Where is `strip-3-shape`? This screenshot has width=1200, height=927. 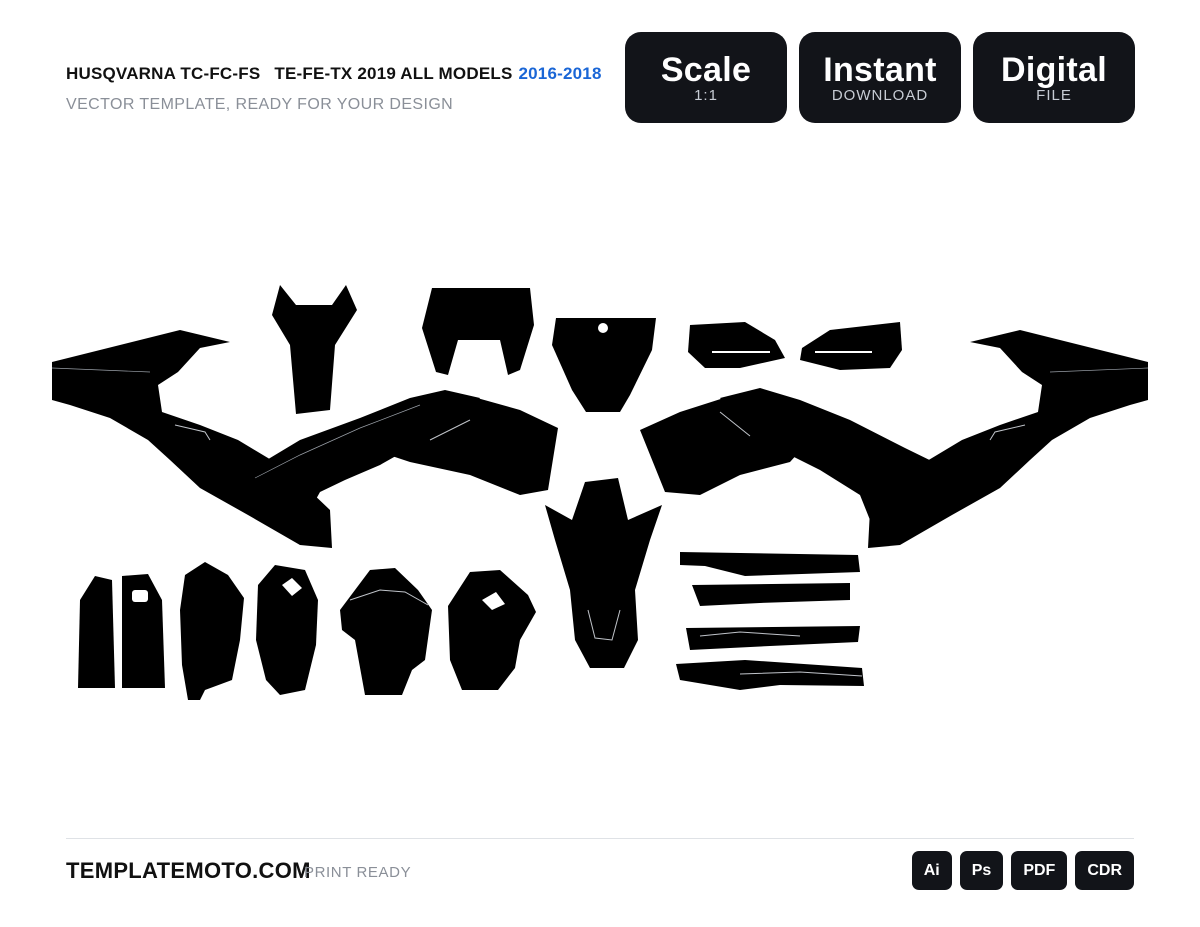
strip-3-shape is located at coordinates (773, 638).